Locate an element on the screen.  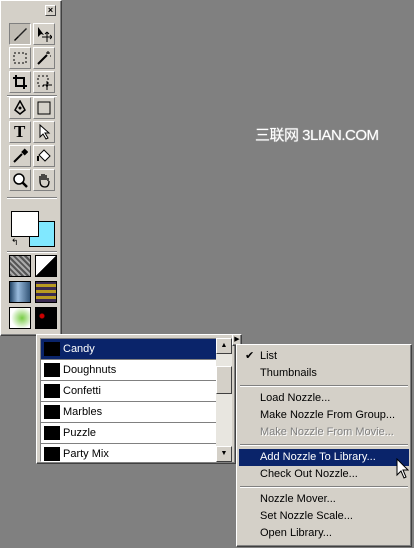
foreground-color-swatch is located at coordinates (25, 224).